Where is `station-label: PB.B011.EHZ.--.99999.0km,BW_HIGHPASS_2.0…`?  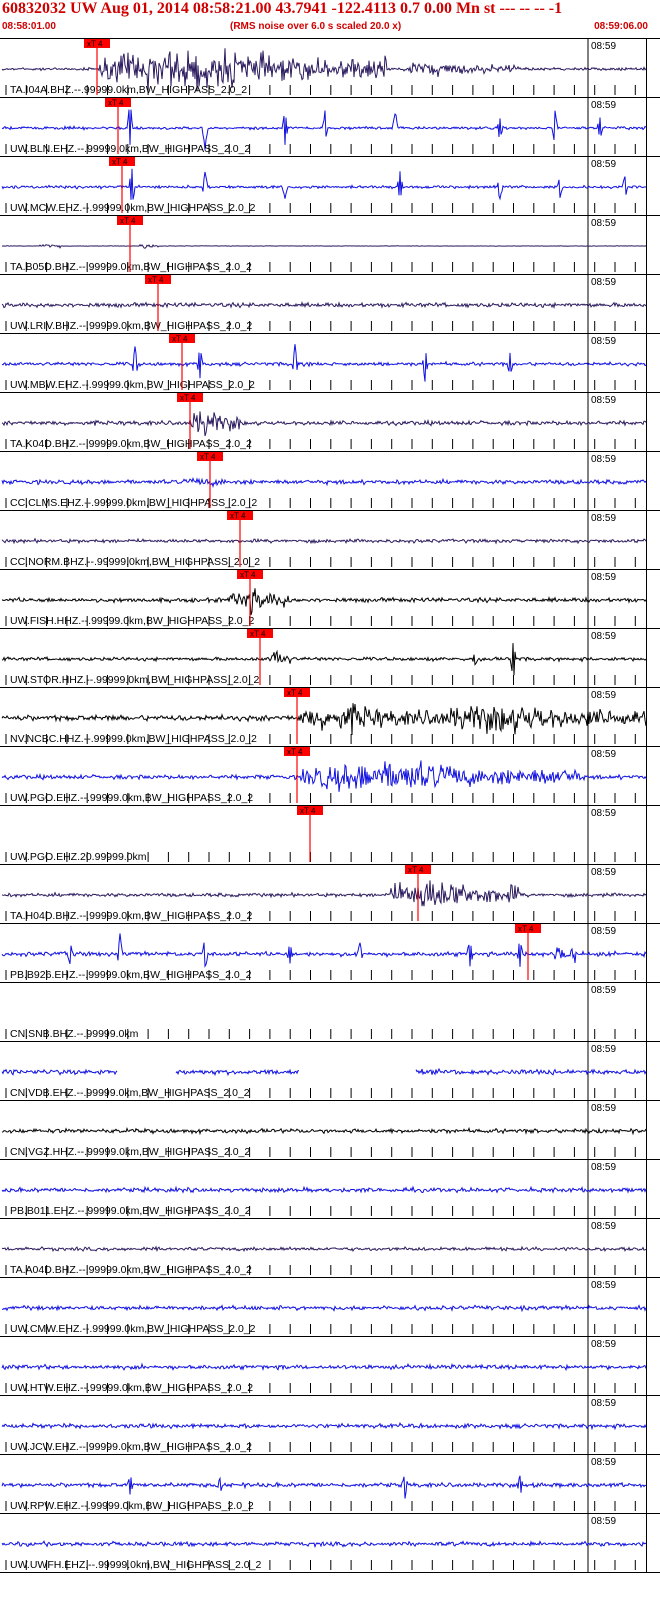
station-label: PB.B011.EHZ.--.99999.0km,BW_HIGHPASS_2.0… is located at coordinates (130, 1211).